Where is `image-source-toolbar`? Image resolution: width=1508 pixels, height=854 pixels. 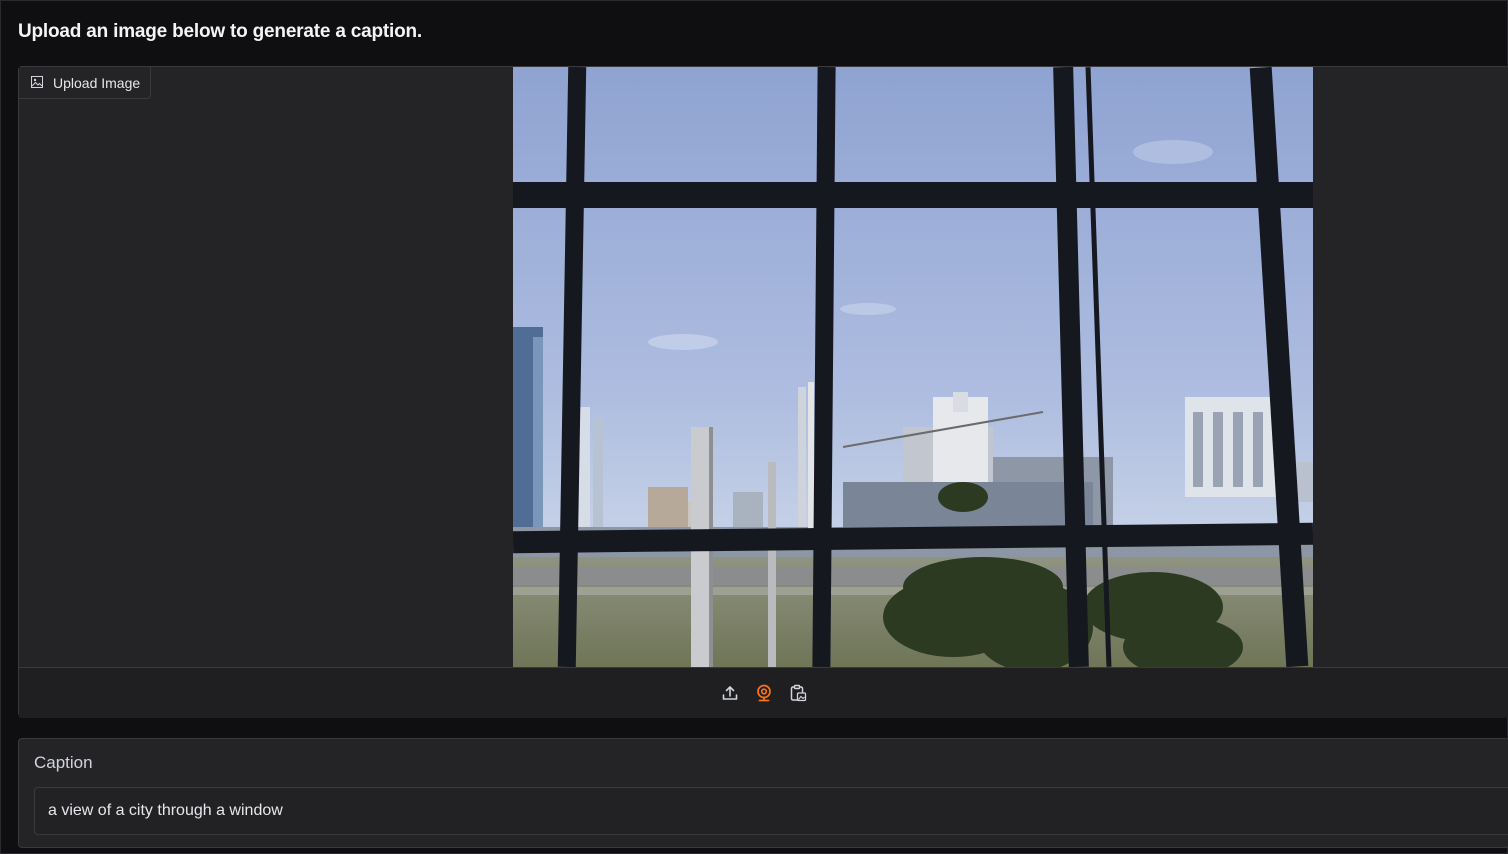 image-source-toolbar is located at coordinates (763, 692).